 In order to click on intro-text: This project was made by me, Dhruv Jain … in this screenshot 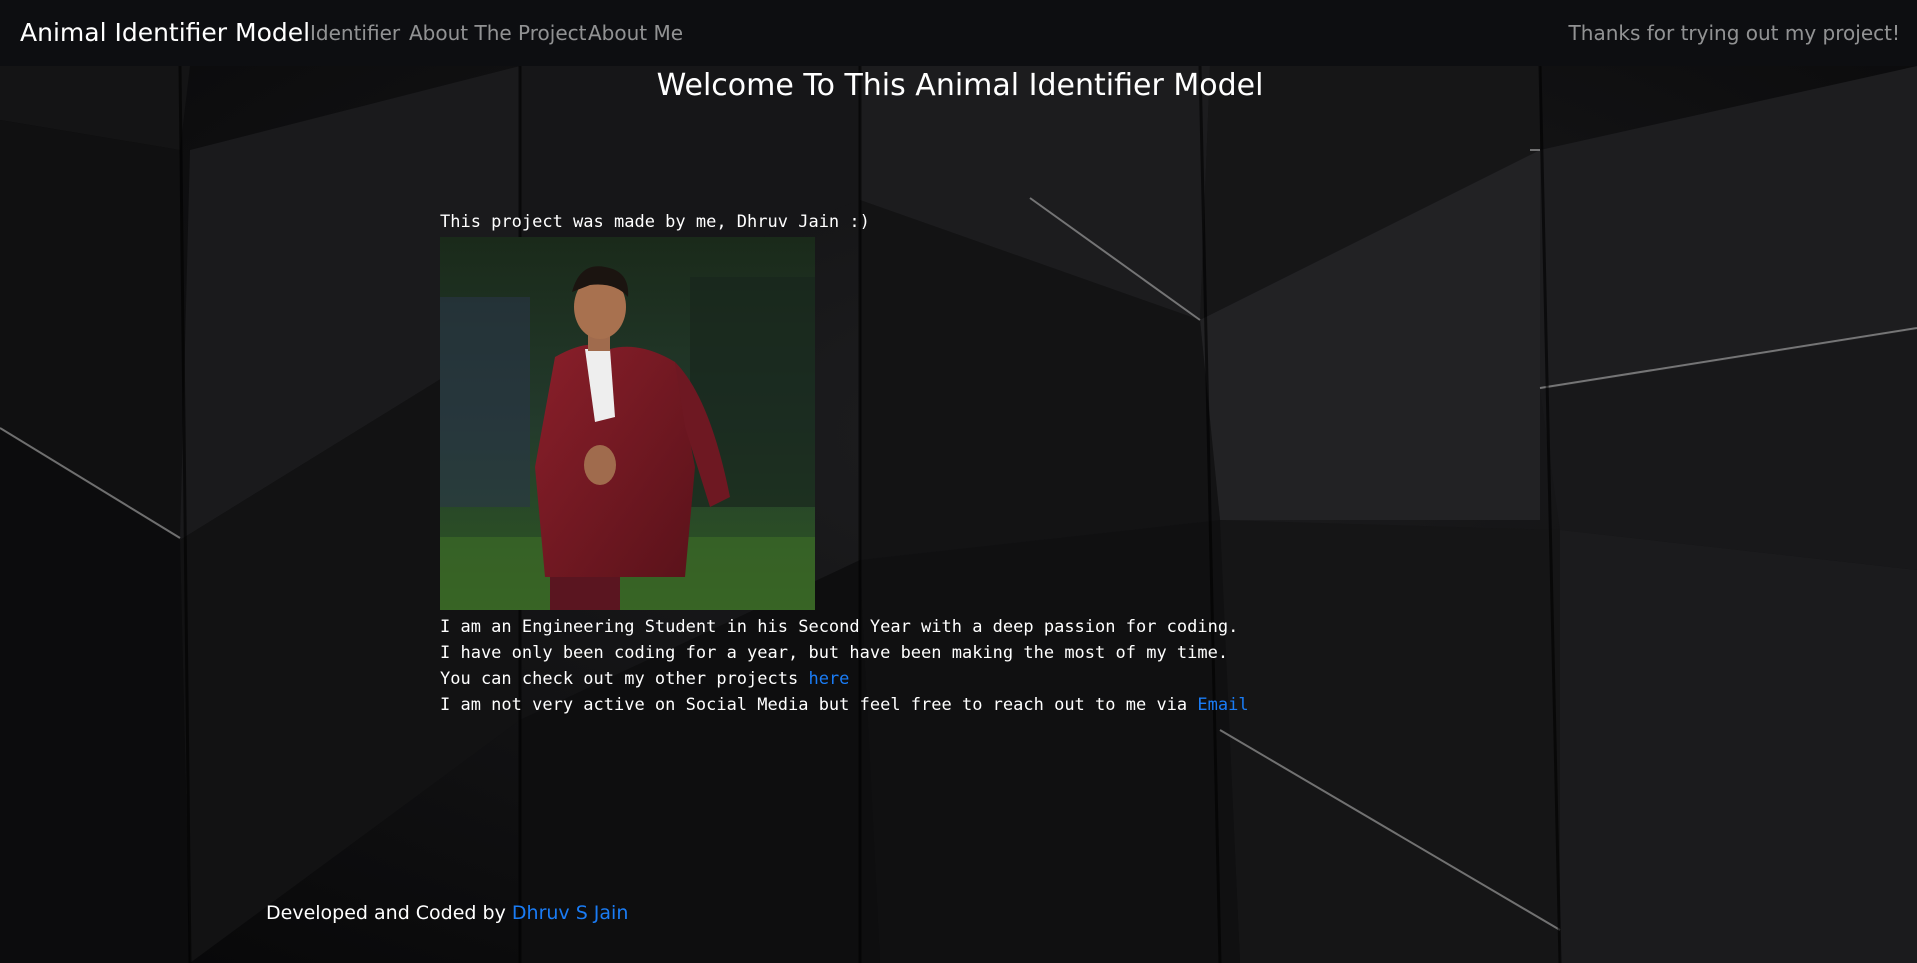, I will do `click(655, 222)`.